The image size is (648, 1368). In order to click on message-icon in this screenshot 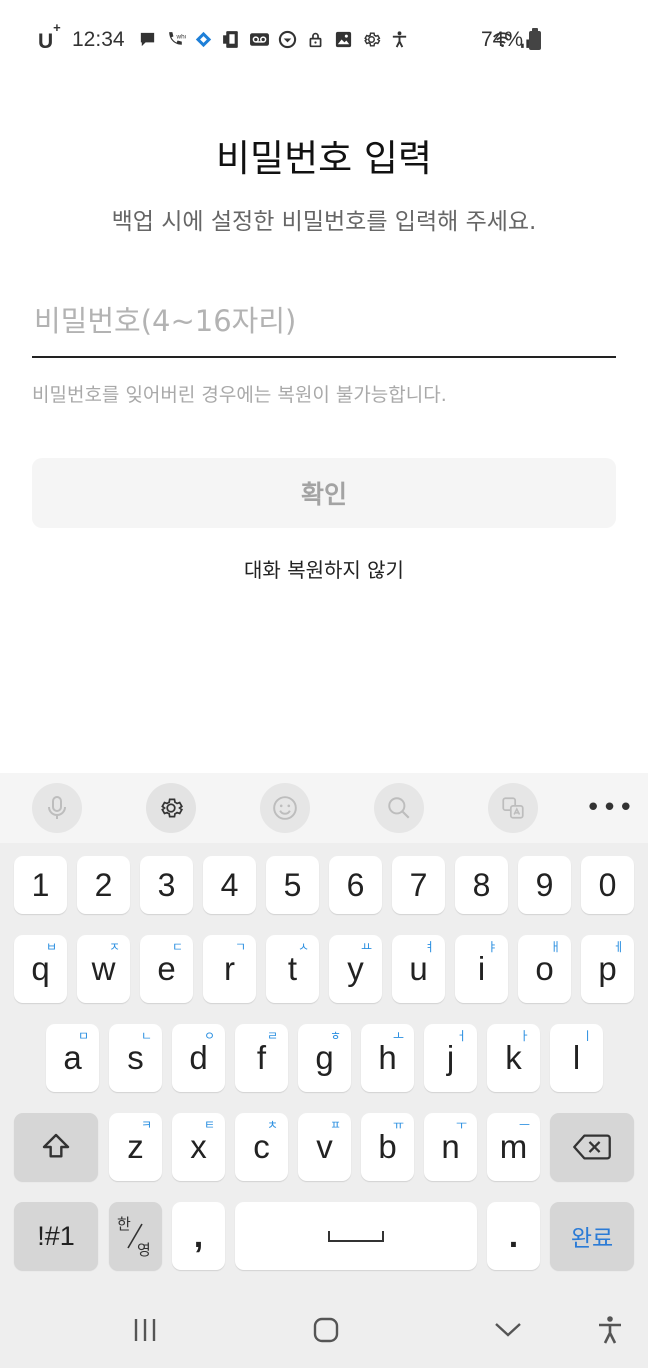, I will do `click(147, 39)`.